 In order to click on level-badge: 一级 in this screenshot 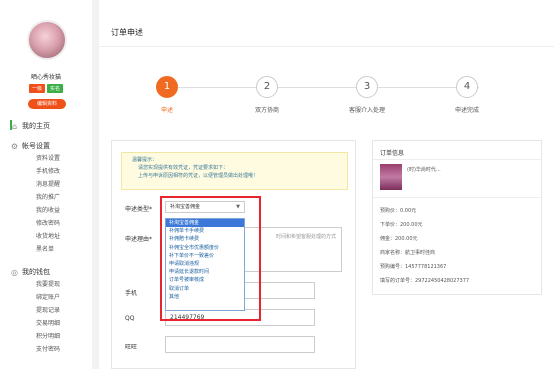, I will do `click(36, 88)`.